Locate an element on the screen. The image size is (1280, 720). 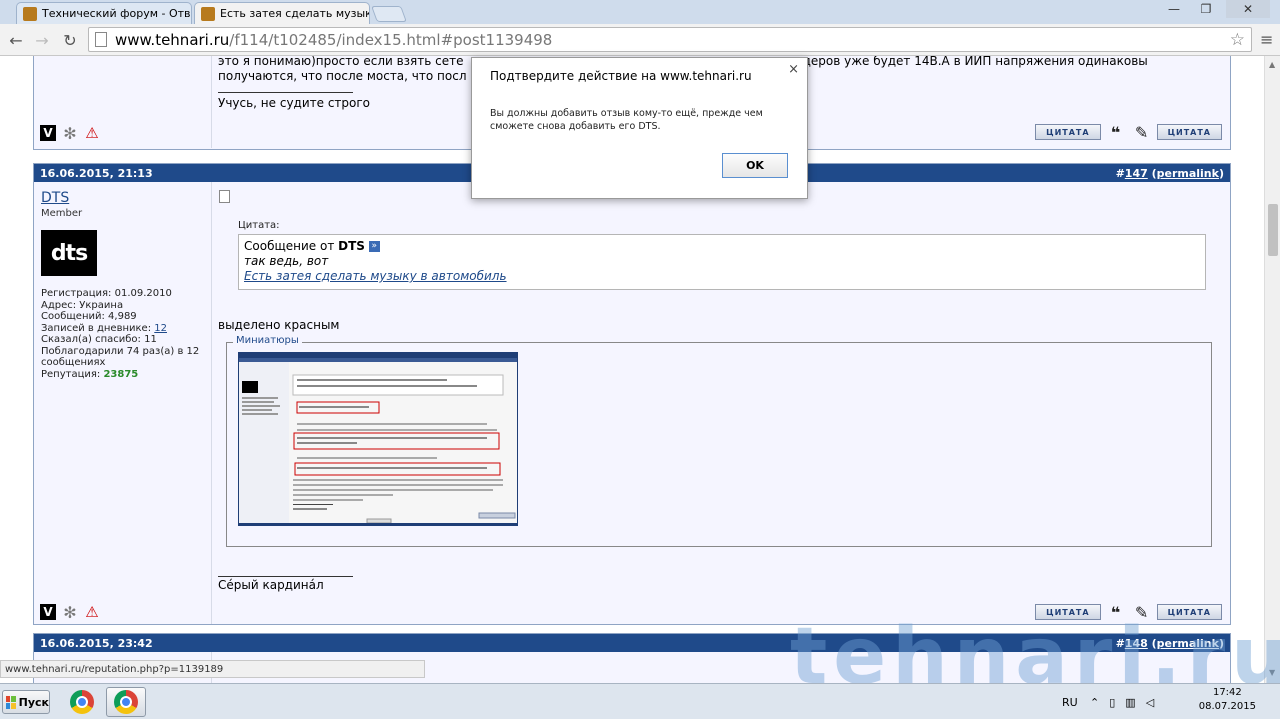
quote-label: Цитата: is located at coordinates (259, 225).